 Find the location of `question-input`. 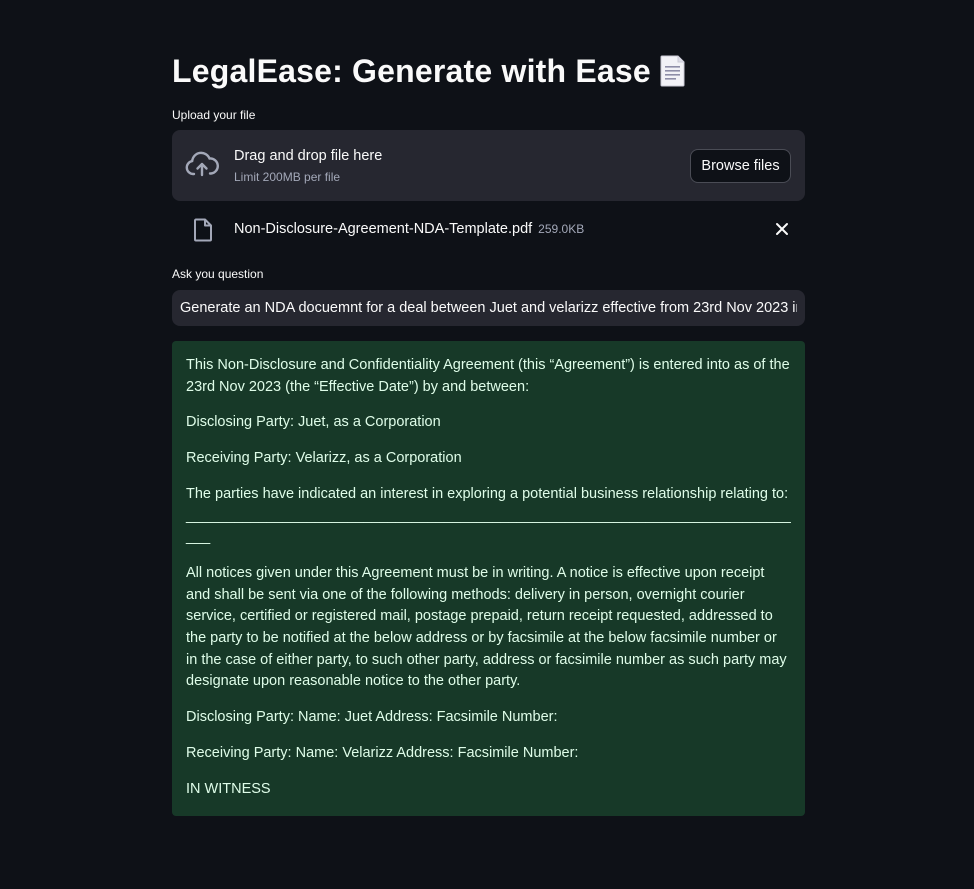

question-input is located at coordinates (488, 308).